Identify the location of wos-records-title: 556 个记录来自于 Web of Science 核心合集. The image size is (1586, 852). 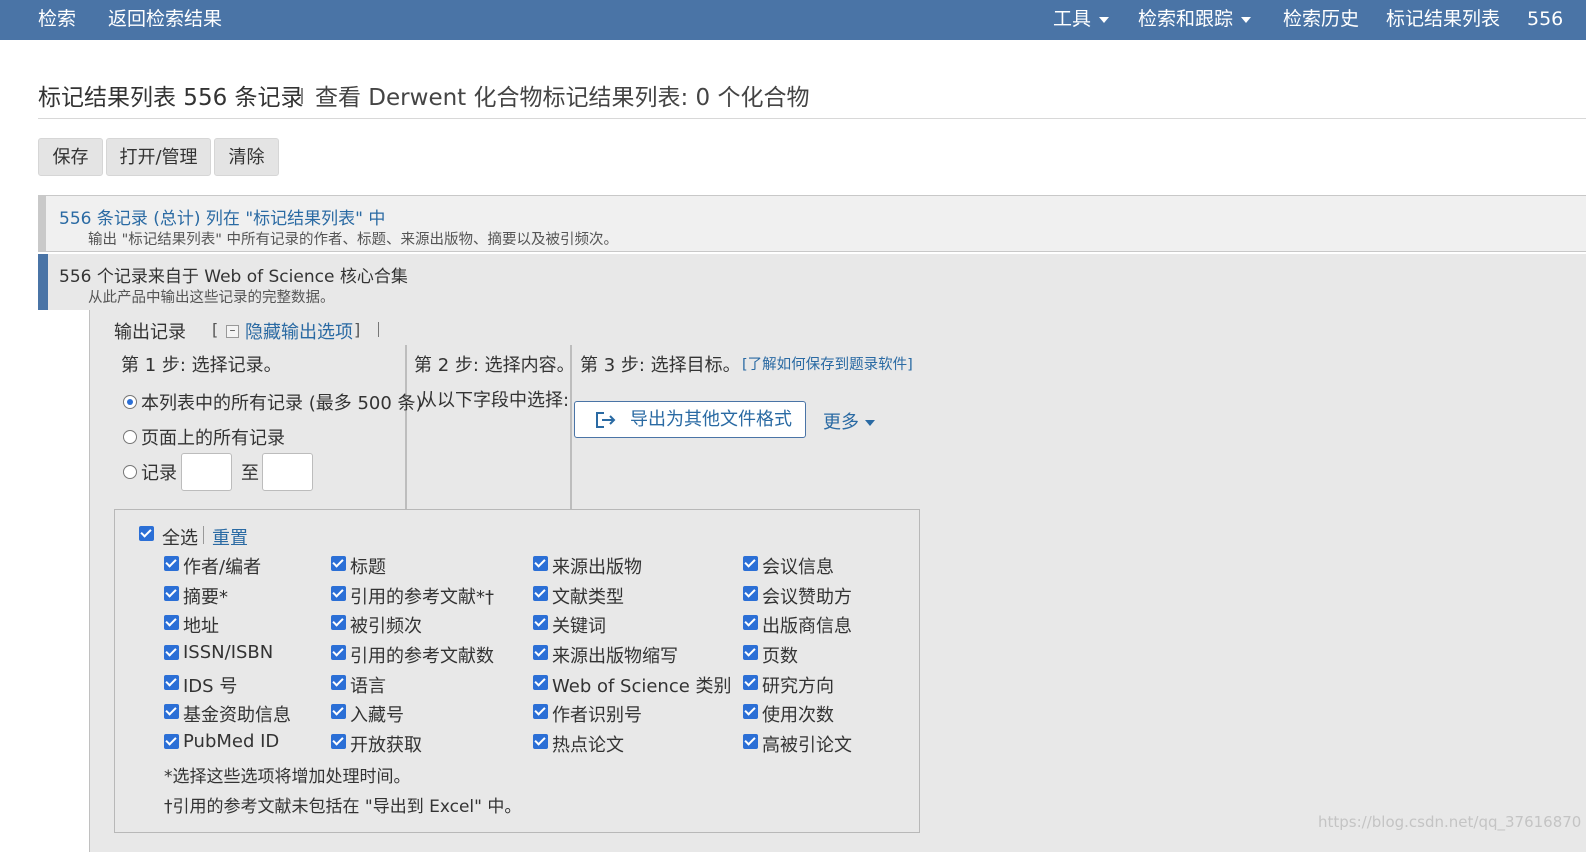
(233, 277).